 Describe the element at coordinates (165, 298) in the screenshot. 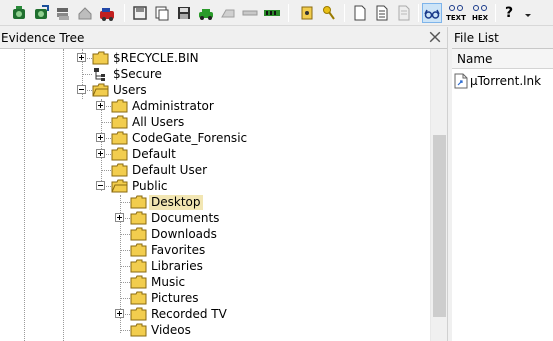

I see `tree-item-pictures: Pictures` at that location.